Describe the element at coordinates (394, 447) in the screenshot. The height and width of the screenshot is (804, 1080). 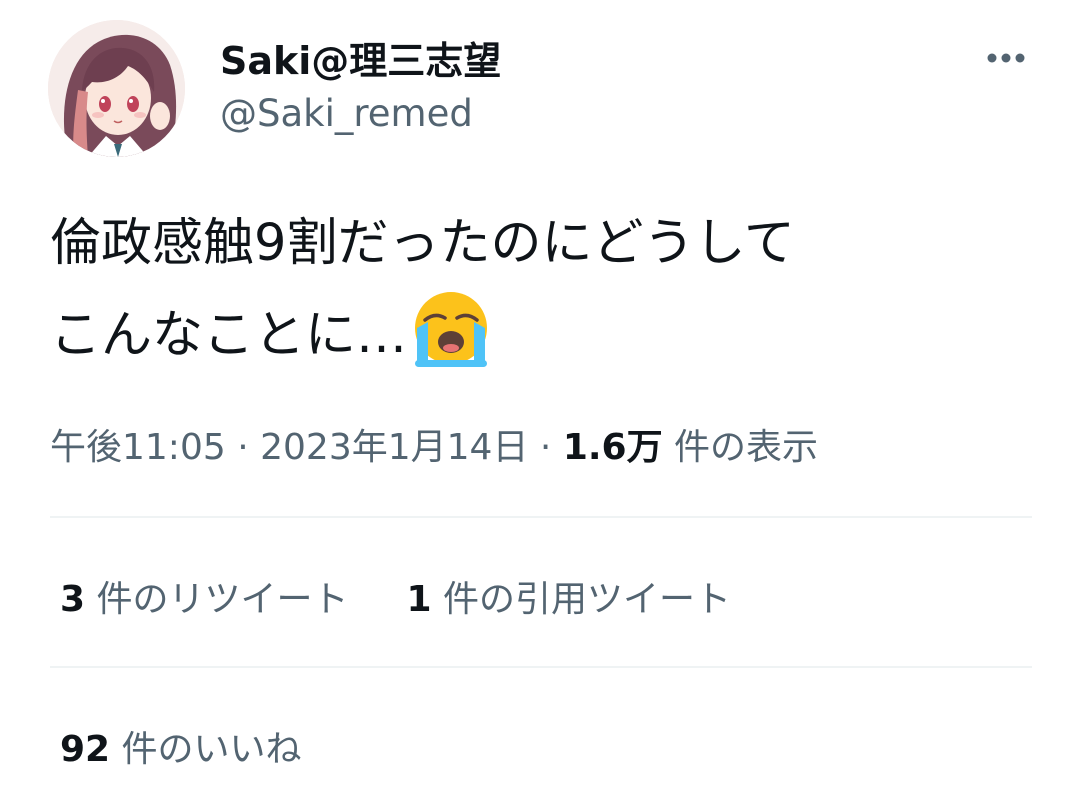
I see `tweet-date: 2023年1月14日` at that location.